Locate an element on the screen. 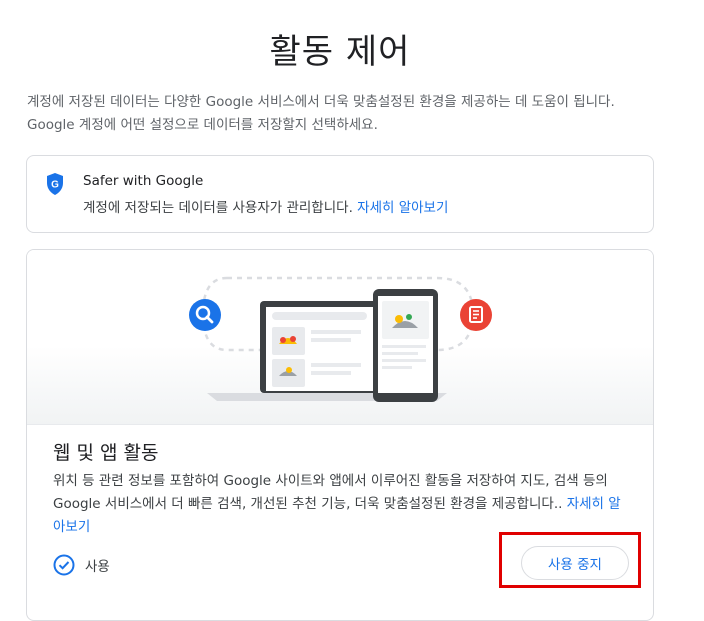 This screenshot has width=704, height=621. activity-status: 사용 is located at coordinates (81, 565).